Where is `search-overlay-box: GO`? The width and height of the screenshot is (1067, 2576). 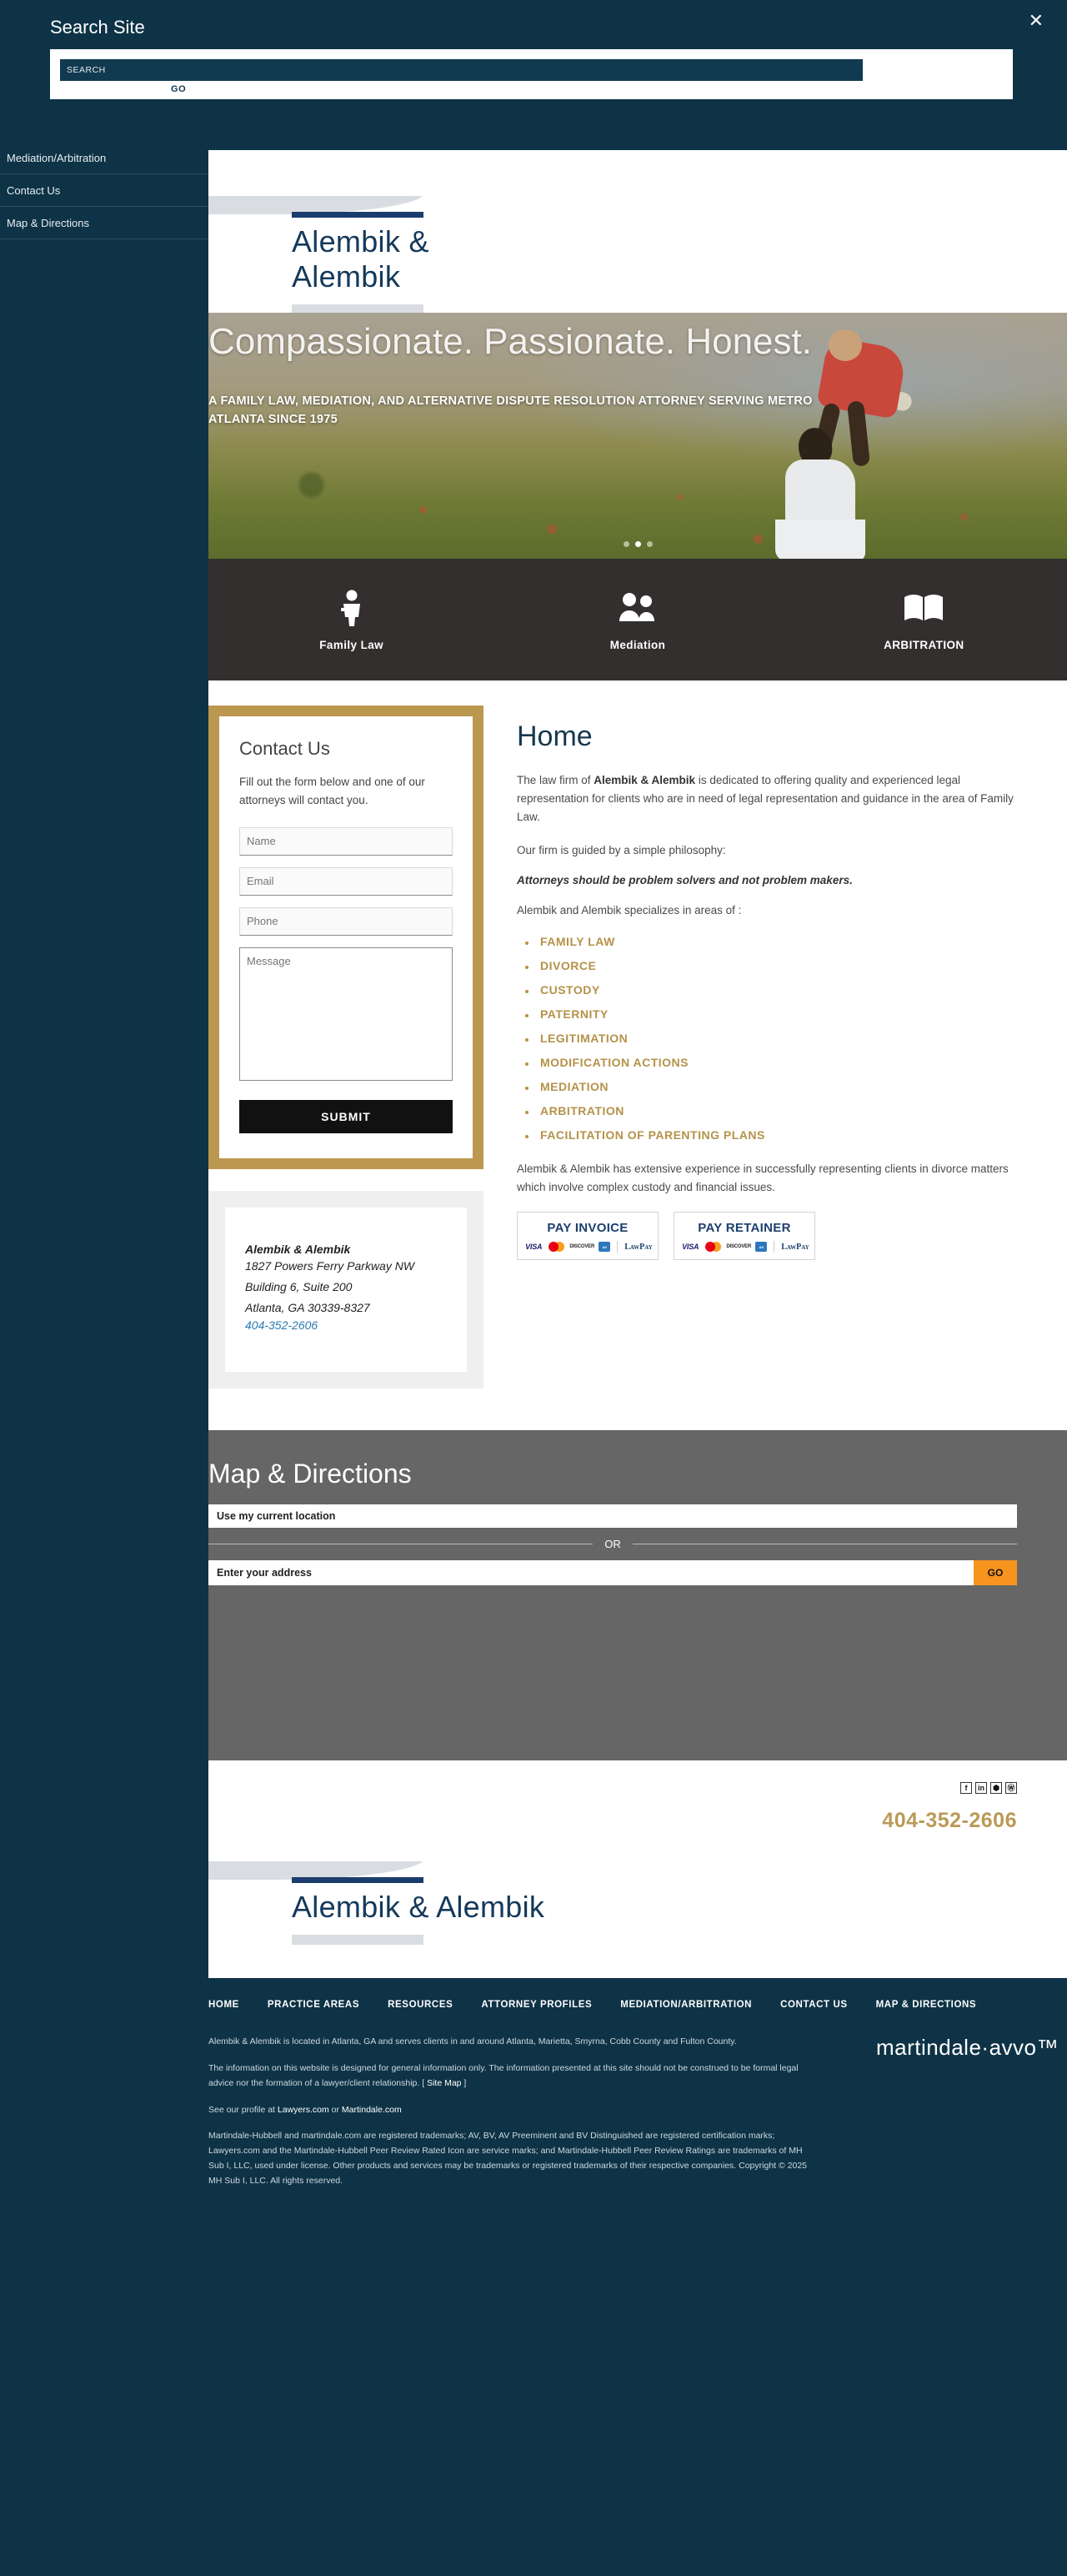 search-overlay-box: GO is located at coordinates (531, 74).